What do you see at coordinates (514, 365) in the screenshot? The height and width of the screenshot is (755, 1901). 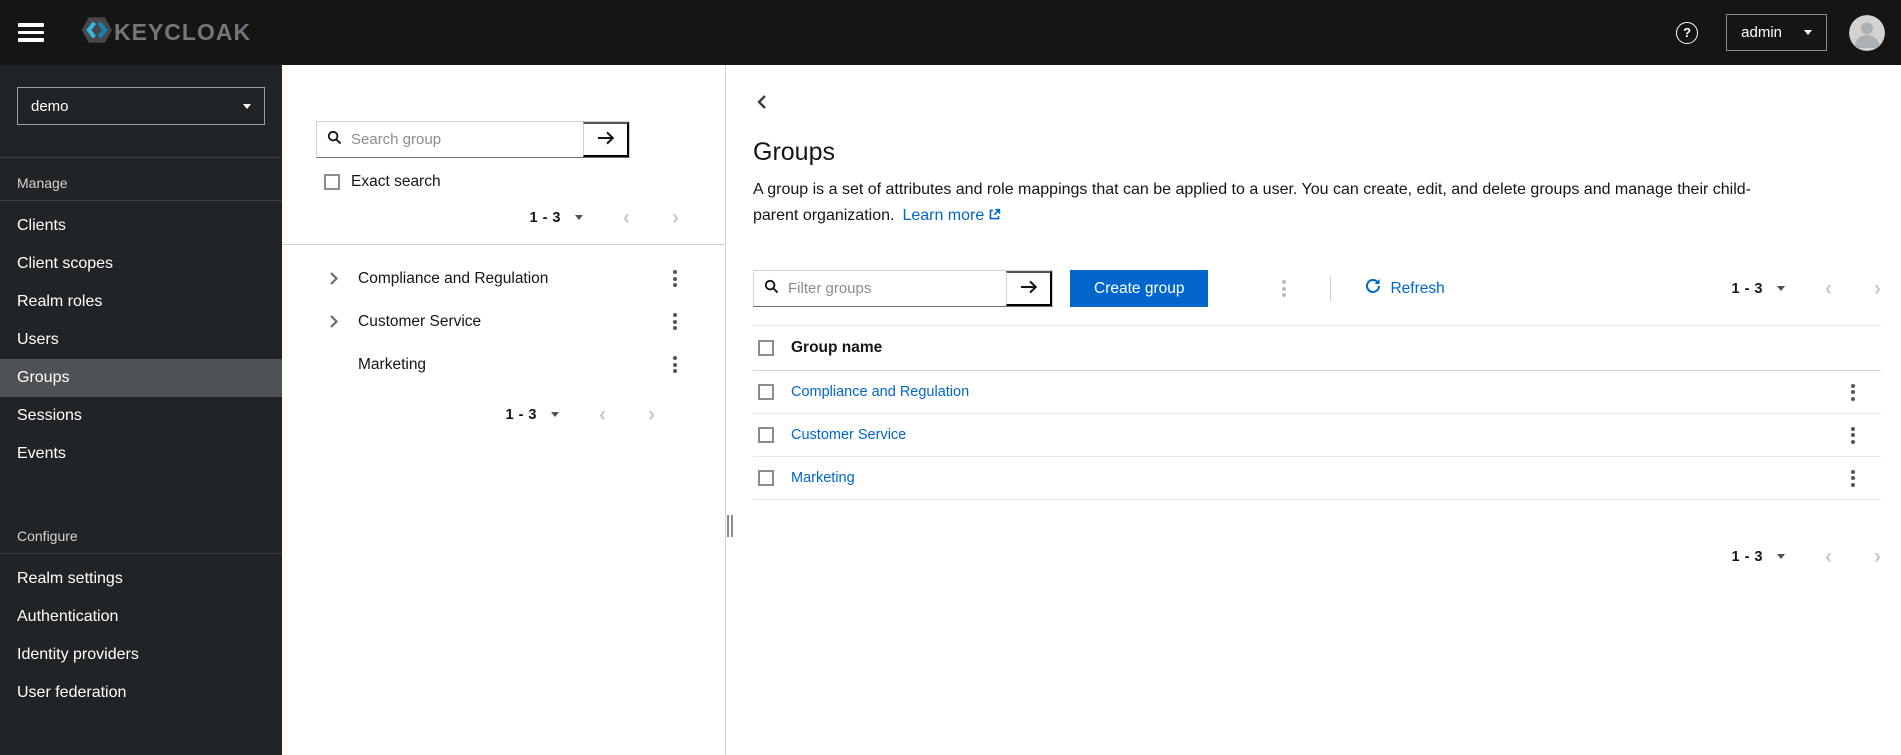 I see `tree-item-label: Marketing` at bounding box center [514, 365].